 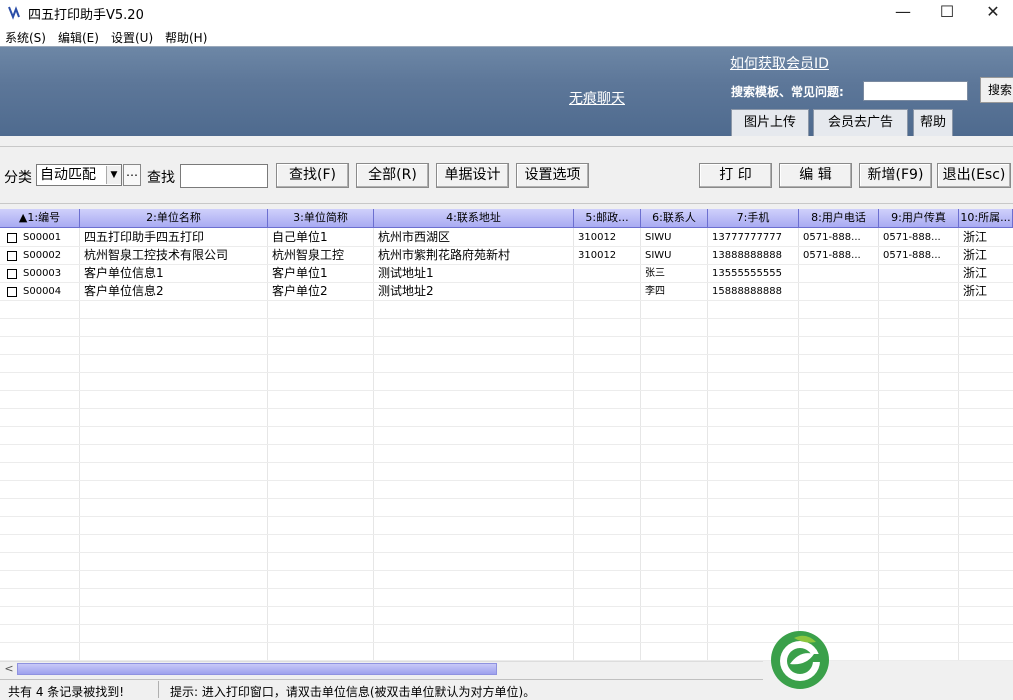 I want to click on column-header: 9:用户传真, so click(x=919, y=218).